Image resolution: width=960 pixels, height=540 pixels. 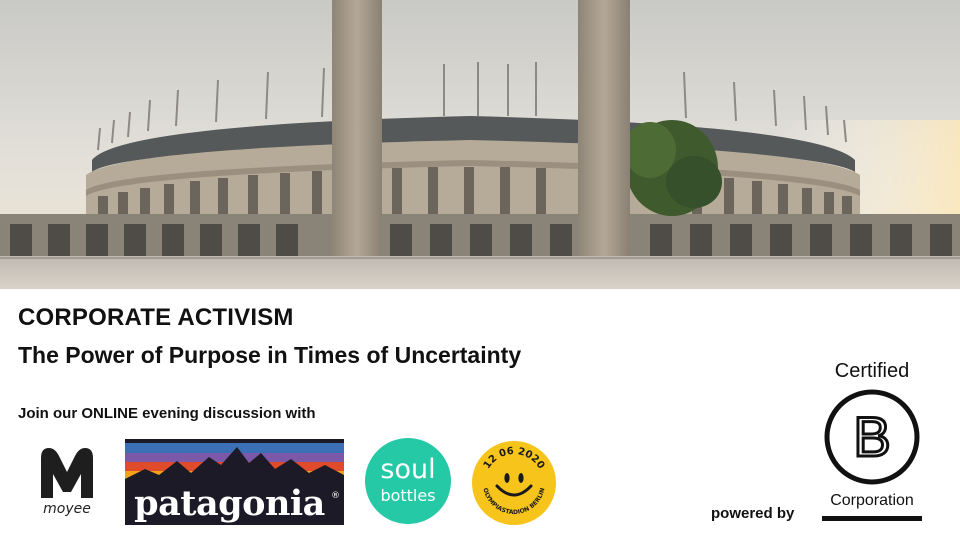 I want to click on b-corp-underline, so click(x=872, y=518).